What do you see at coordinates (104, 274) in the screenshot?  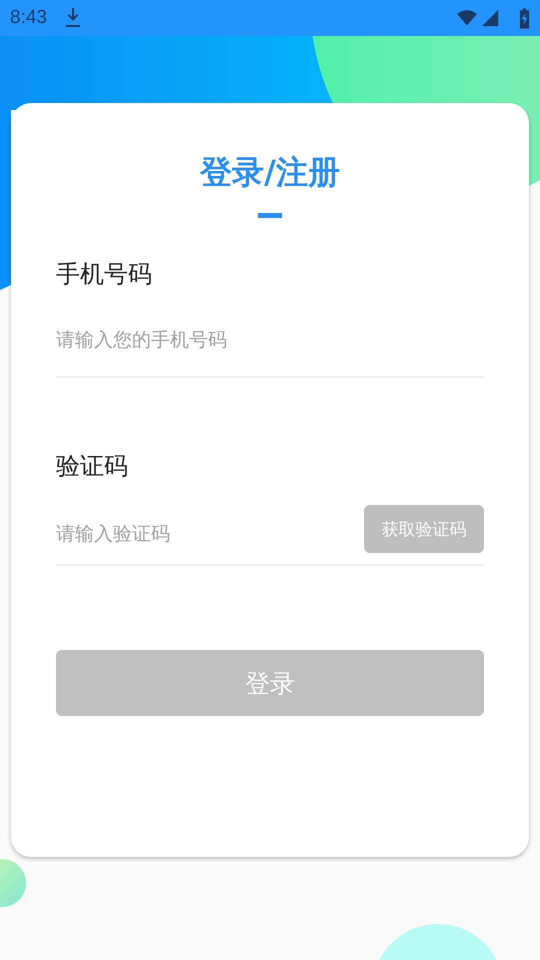 I see `field-label: 手机号码` at bounding box center [104, 274].